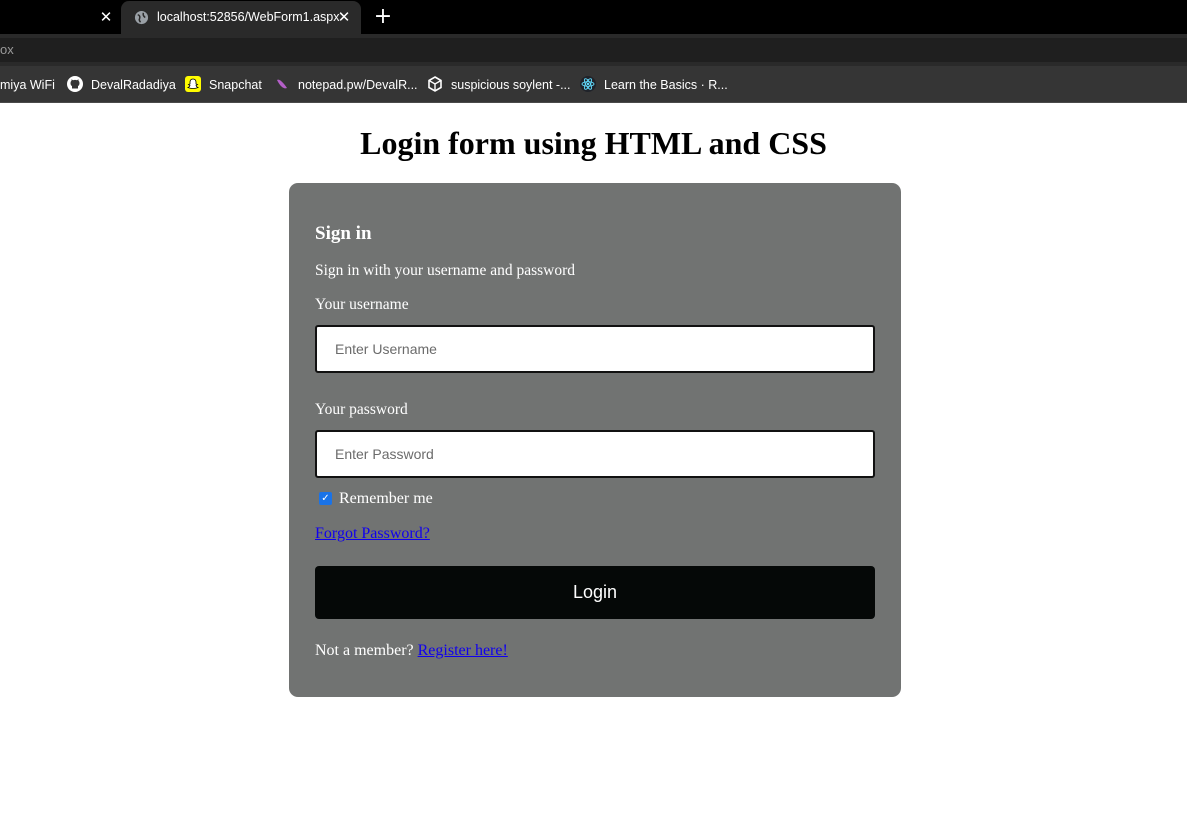 The height and width of the screenshot is (840, 1187). Describe the element at coordinates (133, 85) in the screenshot. I see `bookmark-label: DevalRadadiya` at that location.